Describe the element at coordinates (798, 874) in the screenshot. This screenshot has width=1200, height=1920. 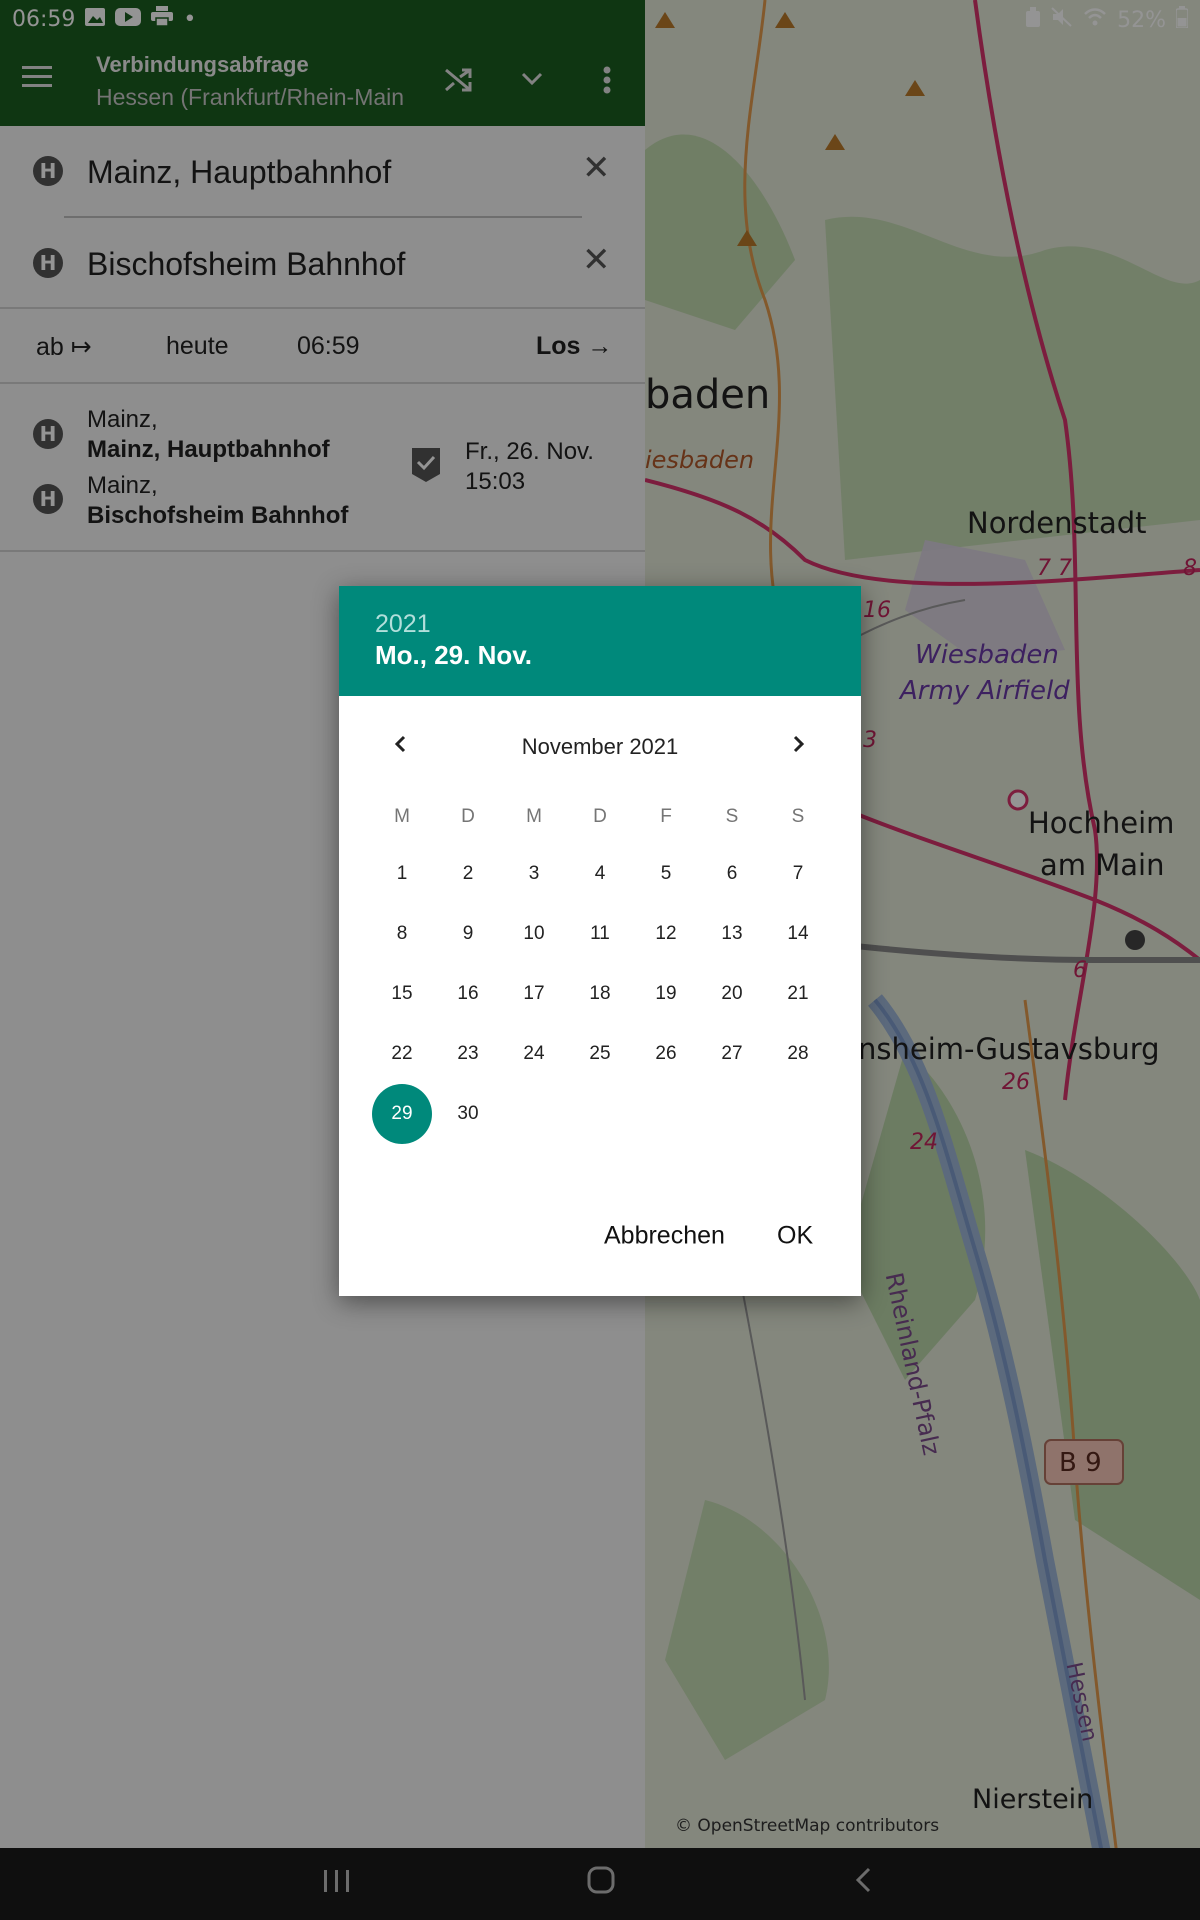
I see `calendar-day: 7` at that location.